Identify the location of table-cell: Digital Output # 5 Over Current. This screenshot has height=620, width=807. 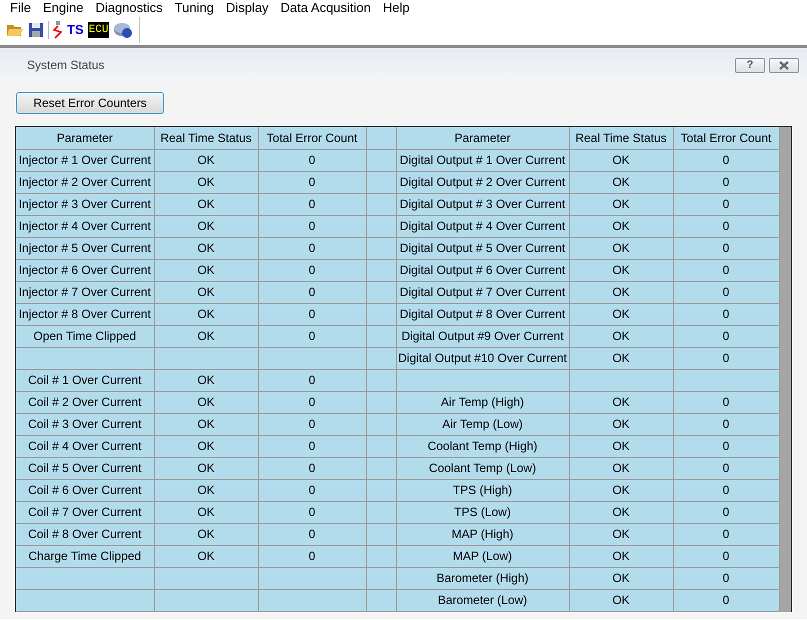
(482, 248).